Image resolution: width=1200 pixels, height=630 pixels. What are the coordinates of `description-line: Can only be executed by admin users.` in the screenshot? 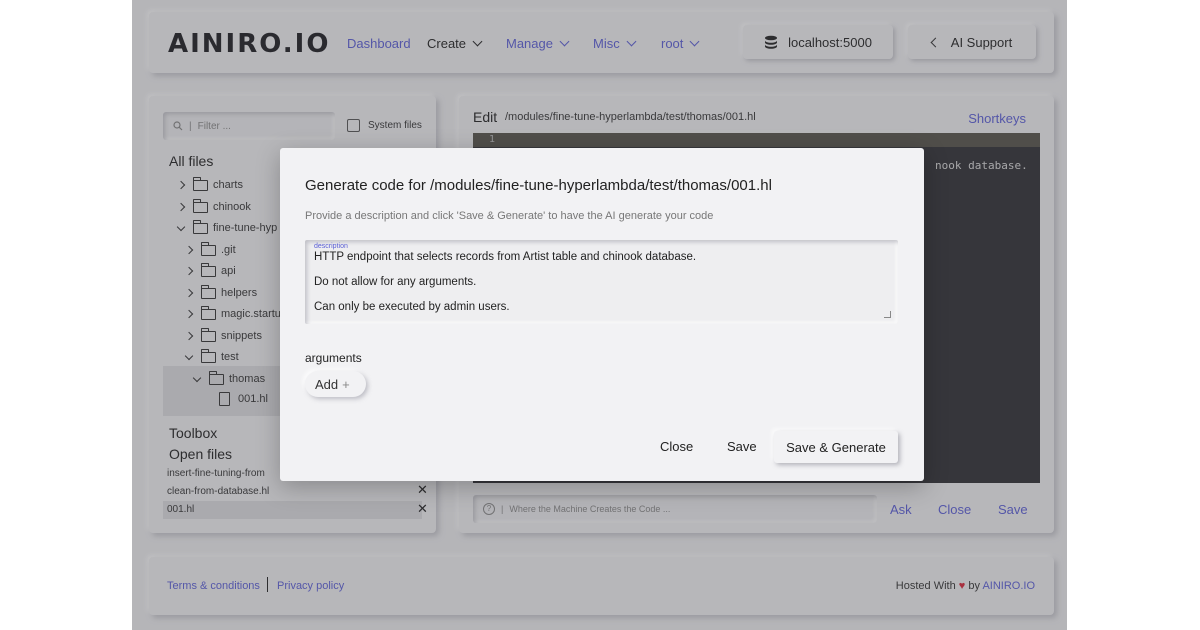 It's located at (412, 307).